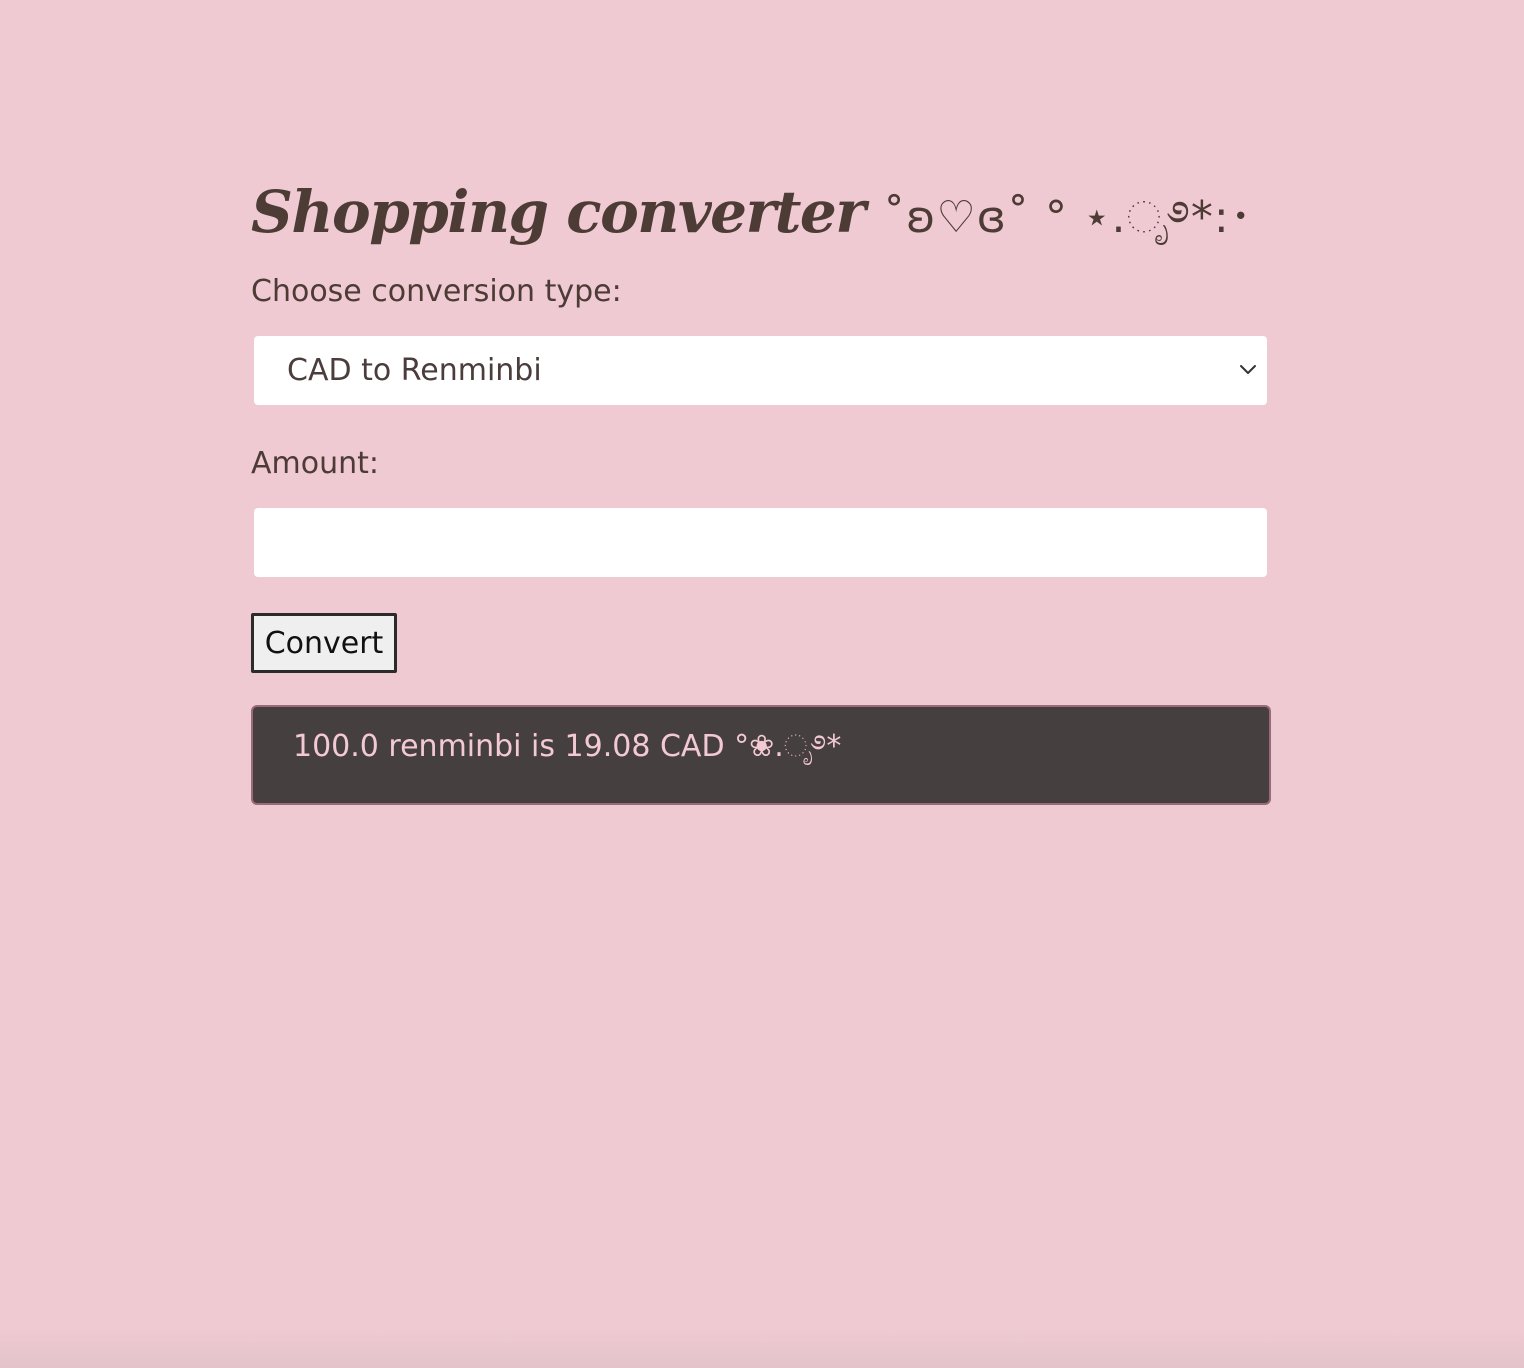 The width and height of the screenshot is (1524, 1368). I want to click on result-box: 100.0 renminbi is 19.08 CAD °❀.ೃ࿔*, so click(761, 755).